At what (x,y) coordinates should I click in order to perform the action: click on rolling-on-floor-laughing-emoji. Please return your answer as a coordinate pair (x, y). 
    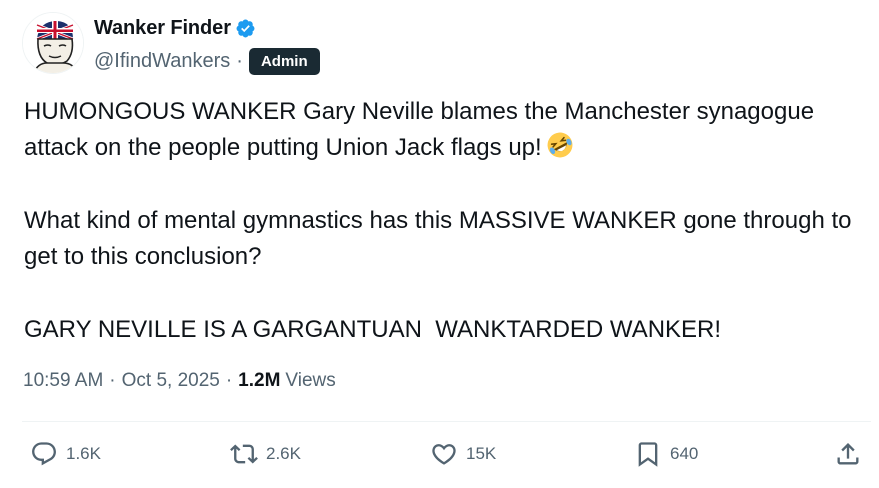
    Looking at the image, I should click on (560, 145).